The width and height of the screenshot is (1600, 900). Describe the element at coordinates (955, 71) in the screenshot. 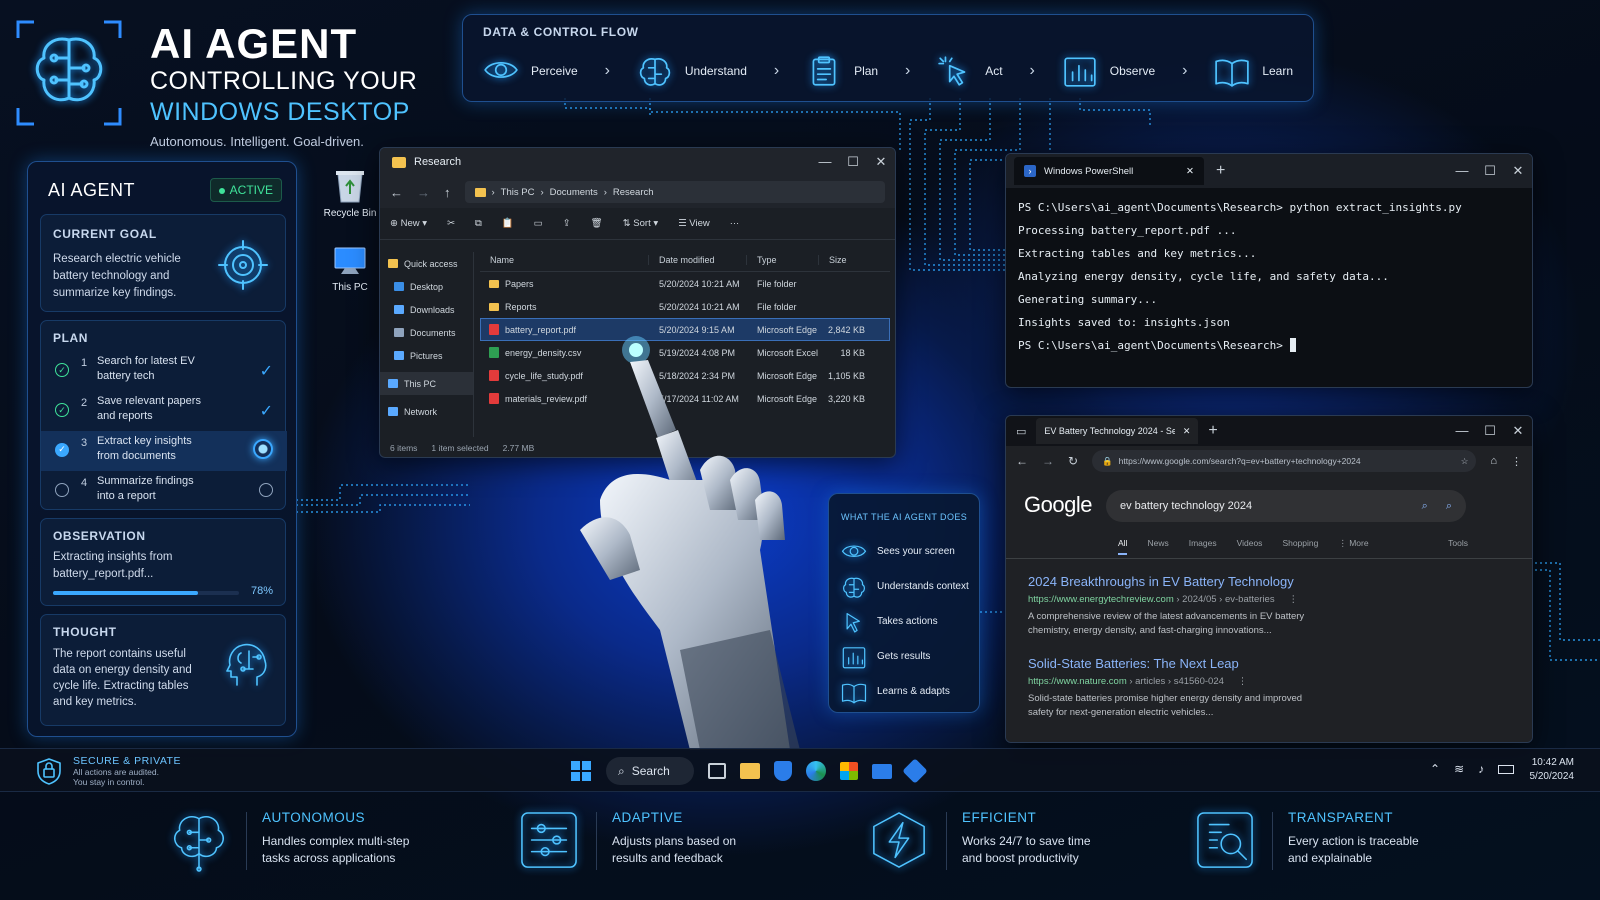

I see `cursor-click-icon` at that location.